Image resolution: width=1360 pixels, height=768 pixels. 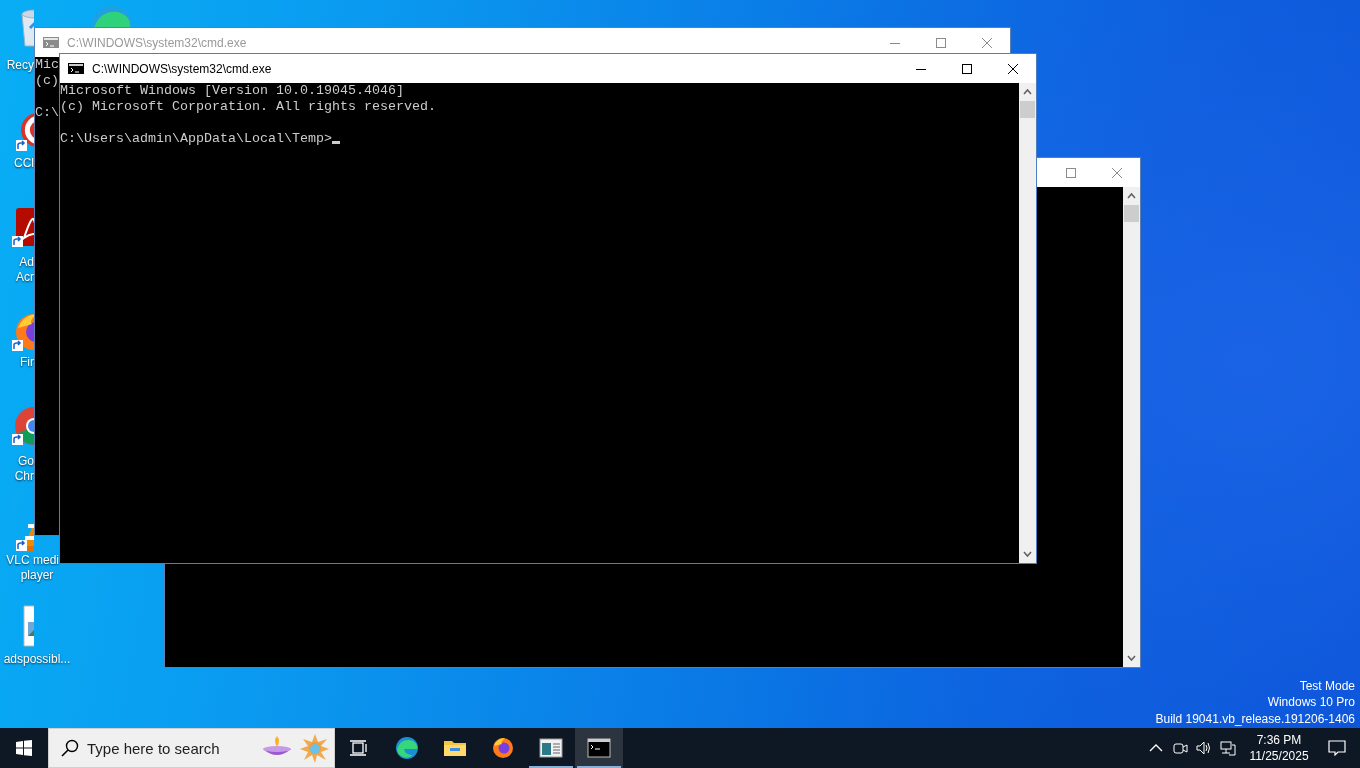 What do you see at coordinates (47, 81) in the screenshot?
I see `console-line: (c)` at bounding box center [47, 81].